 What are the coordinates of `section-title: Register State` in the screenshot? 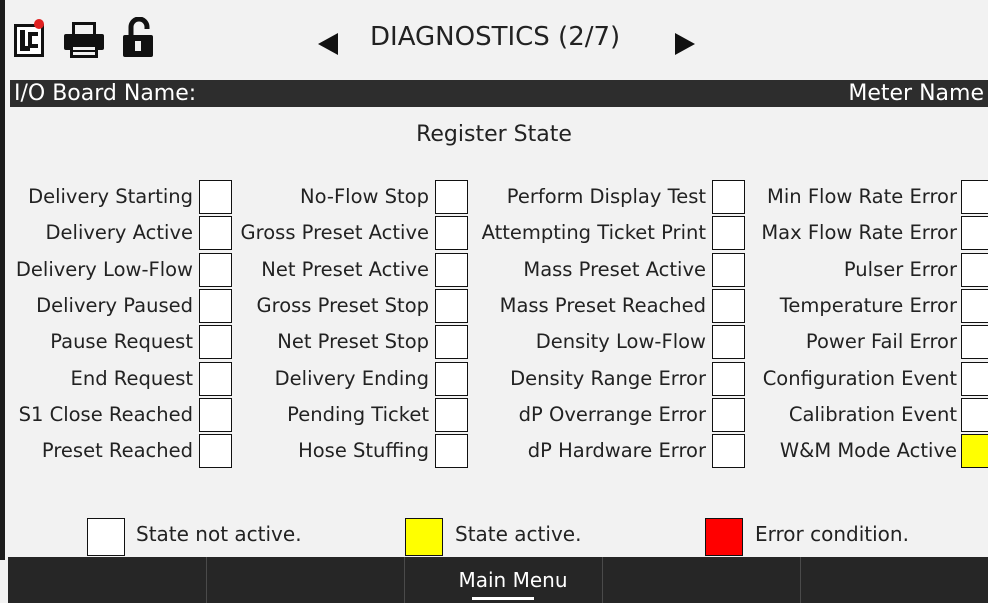 It's located at (494, 134).